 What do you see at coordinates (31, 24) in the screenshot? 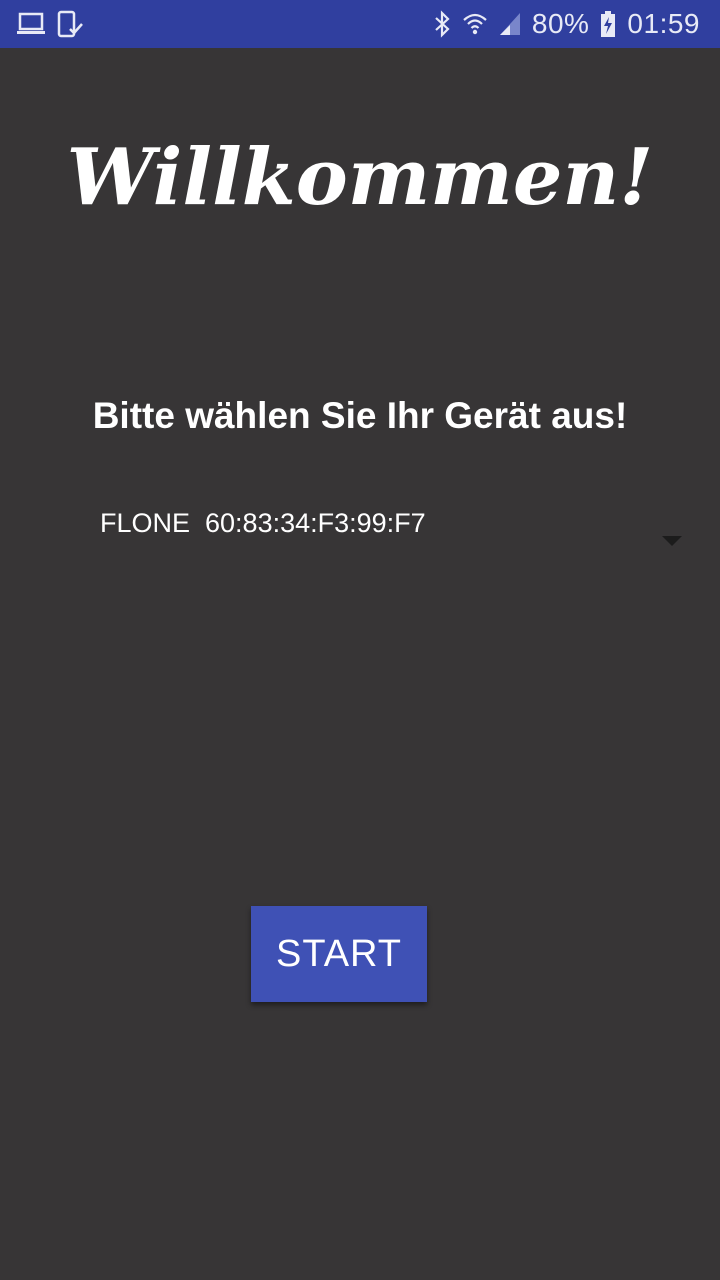
I see `laptop-icon` at bounding box center [31, 24].